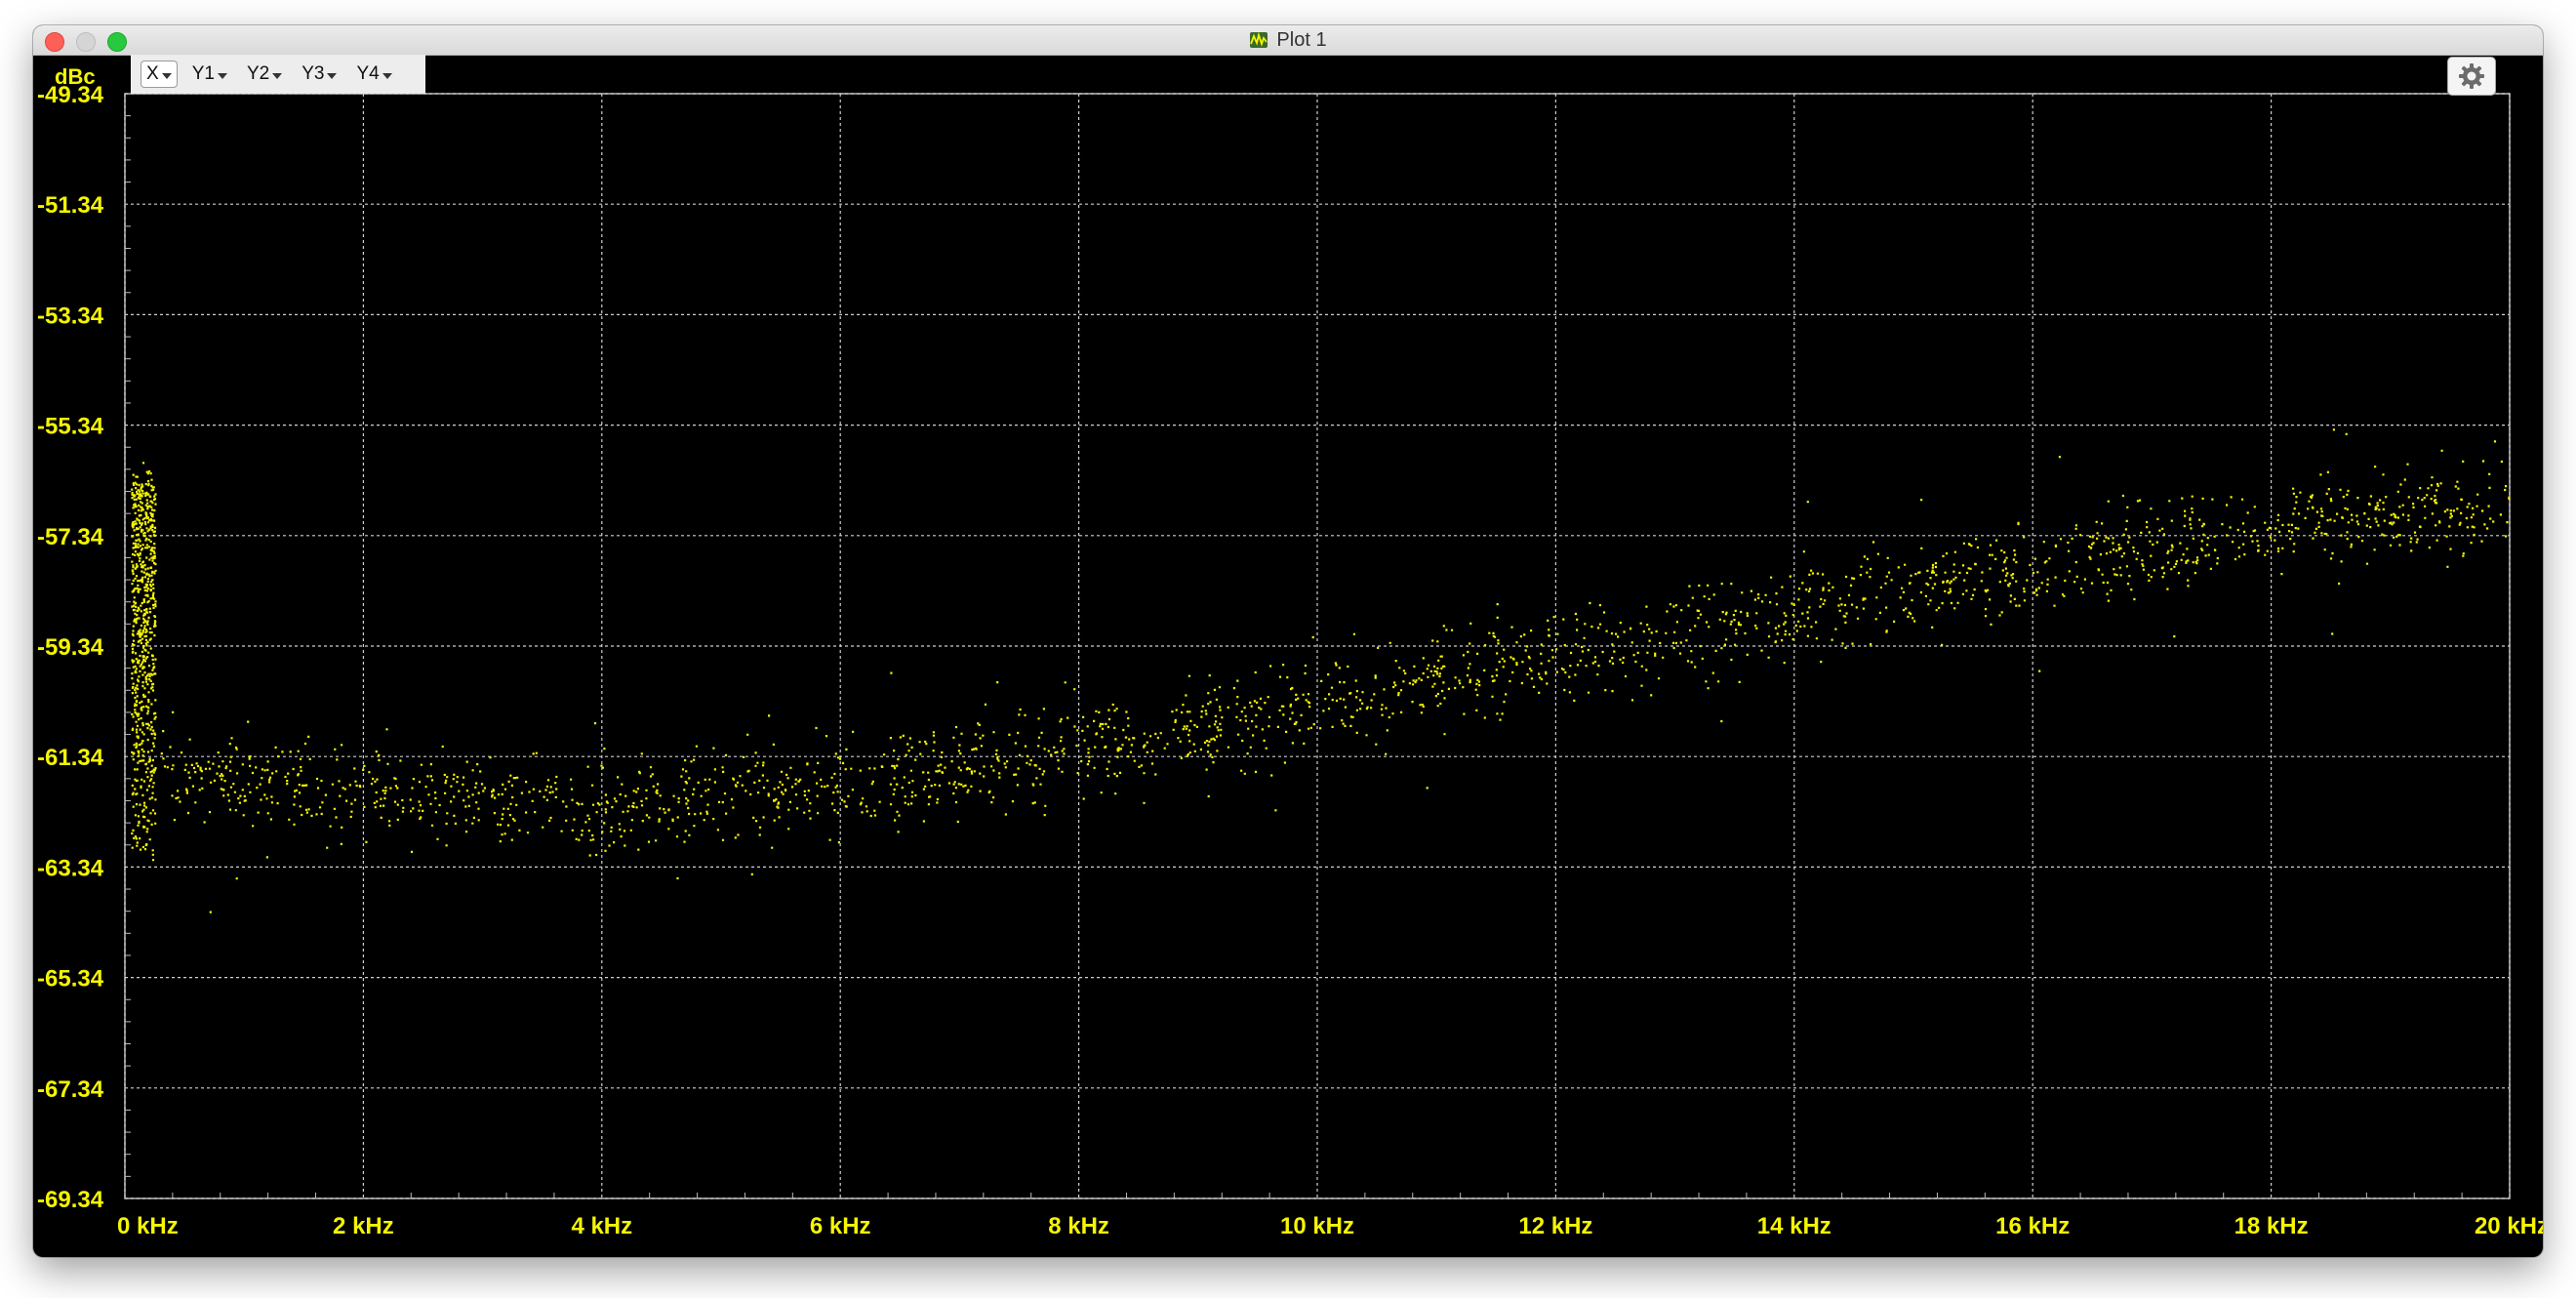 This screenshot has height=1298, width=2576. What do you see at coordinates (152, 73) in the screenshot?
I see `axis-button-label: X` at bounding box center [152, 73].